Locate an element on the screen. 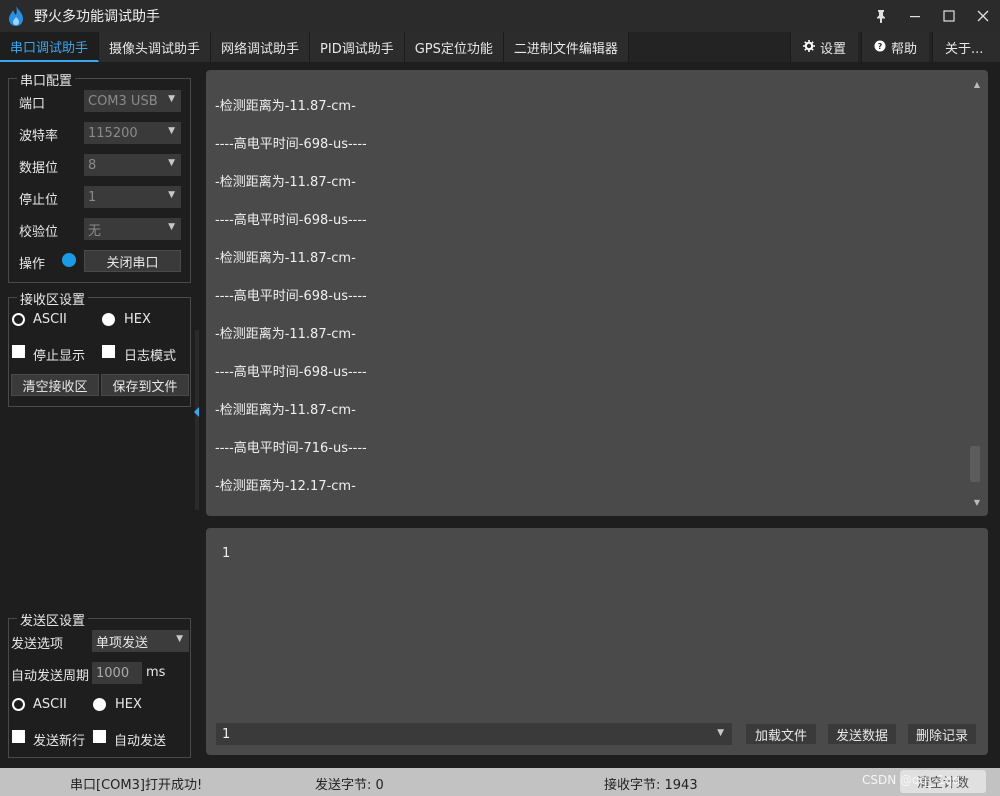 This screenshot has width=1000, height=796. receive-settings-title: 接收区设置 is located at coordinates (53, 298).